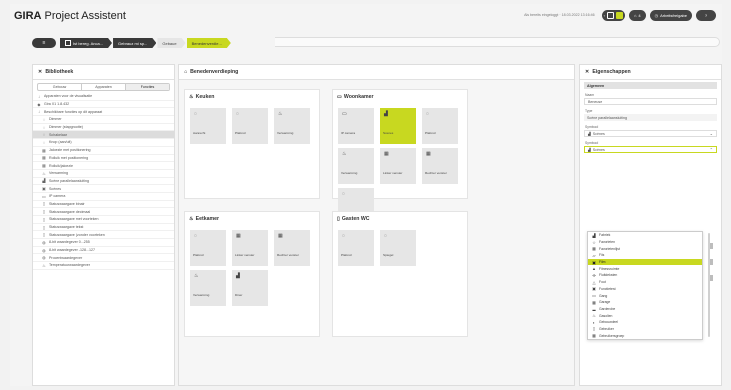 This screenshot has width=731, height=390. What do you see at coordinates (645, 268) in the screenshot?
I see `dropdown-option: ▲ Fitnessruimte` at bounding box center [645, 268].